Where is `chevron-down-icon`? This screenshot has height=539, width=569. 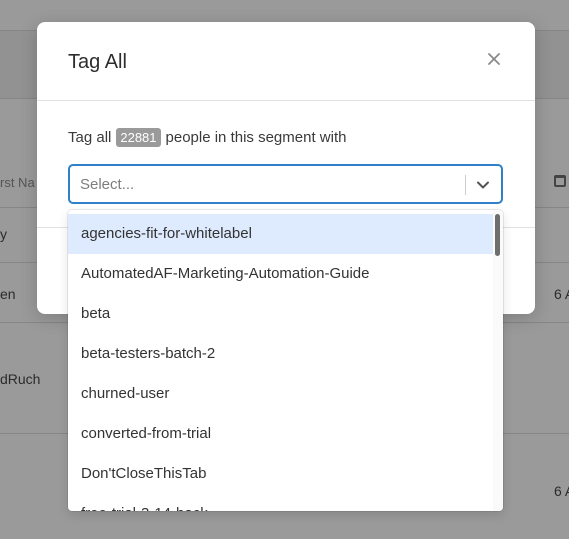
chevron-down-icon is located at coordinates (483, 185).